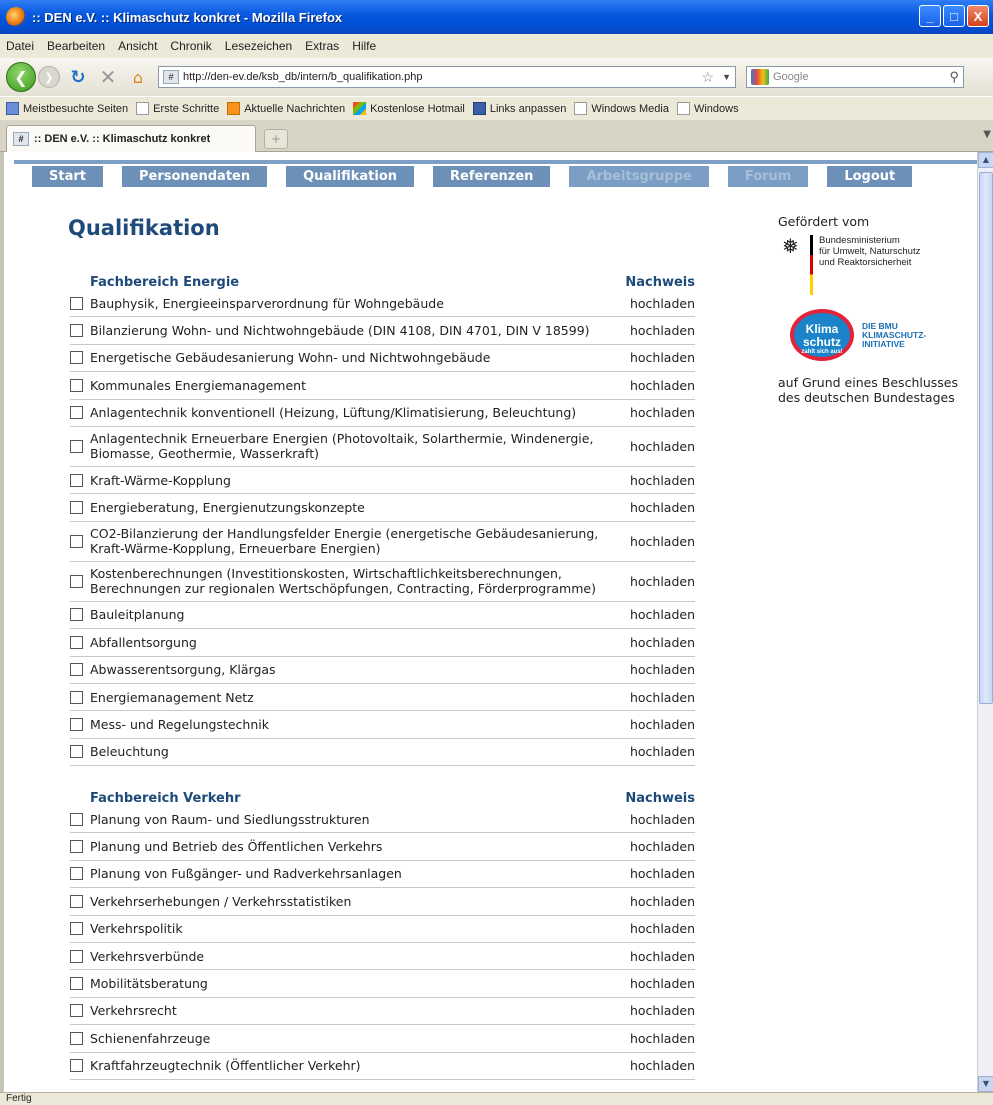  What do you see at coordinates (348, 1038) in the screenshot?
I see `qualification-cell: Schienenfahrzeuge` at bounding box center [348, 1038].